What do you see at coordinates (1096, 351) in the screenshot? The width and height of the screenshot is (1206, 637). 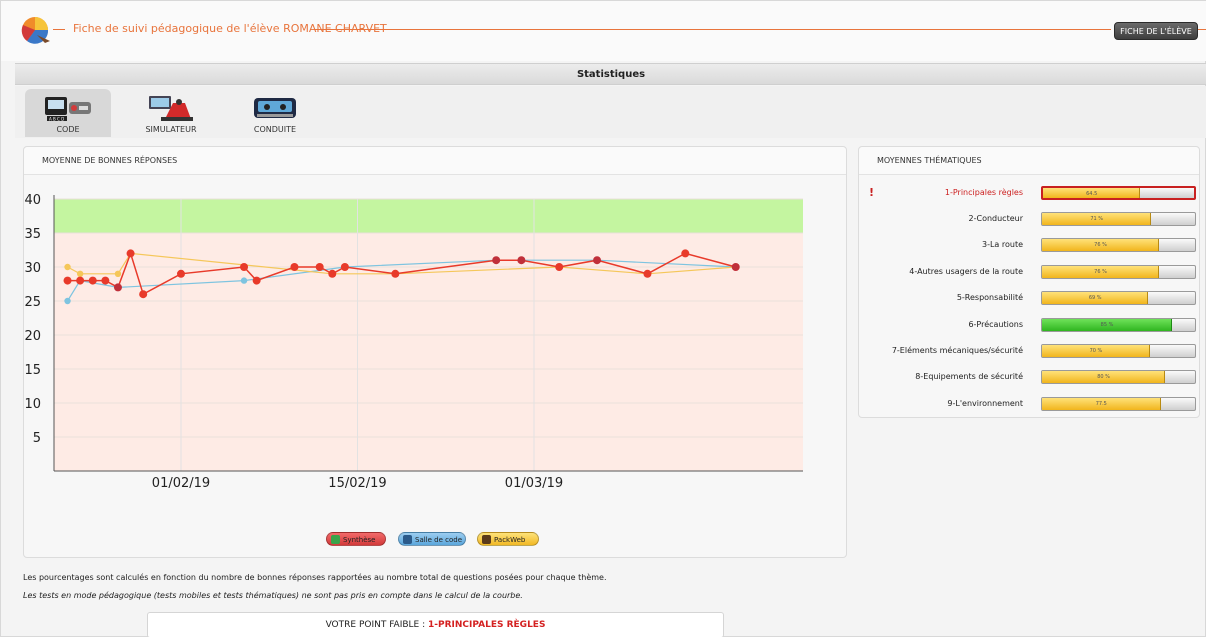 I see `theme-percent-text: 70 %` at bounding box center [1096, 351].